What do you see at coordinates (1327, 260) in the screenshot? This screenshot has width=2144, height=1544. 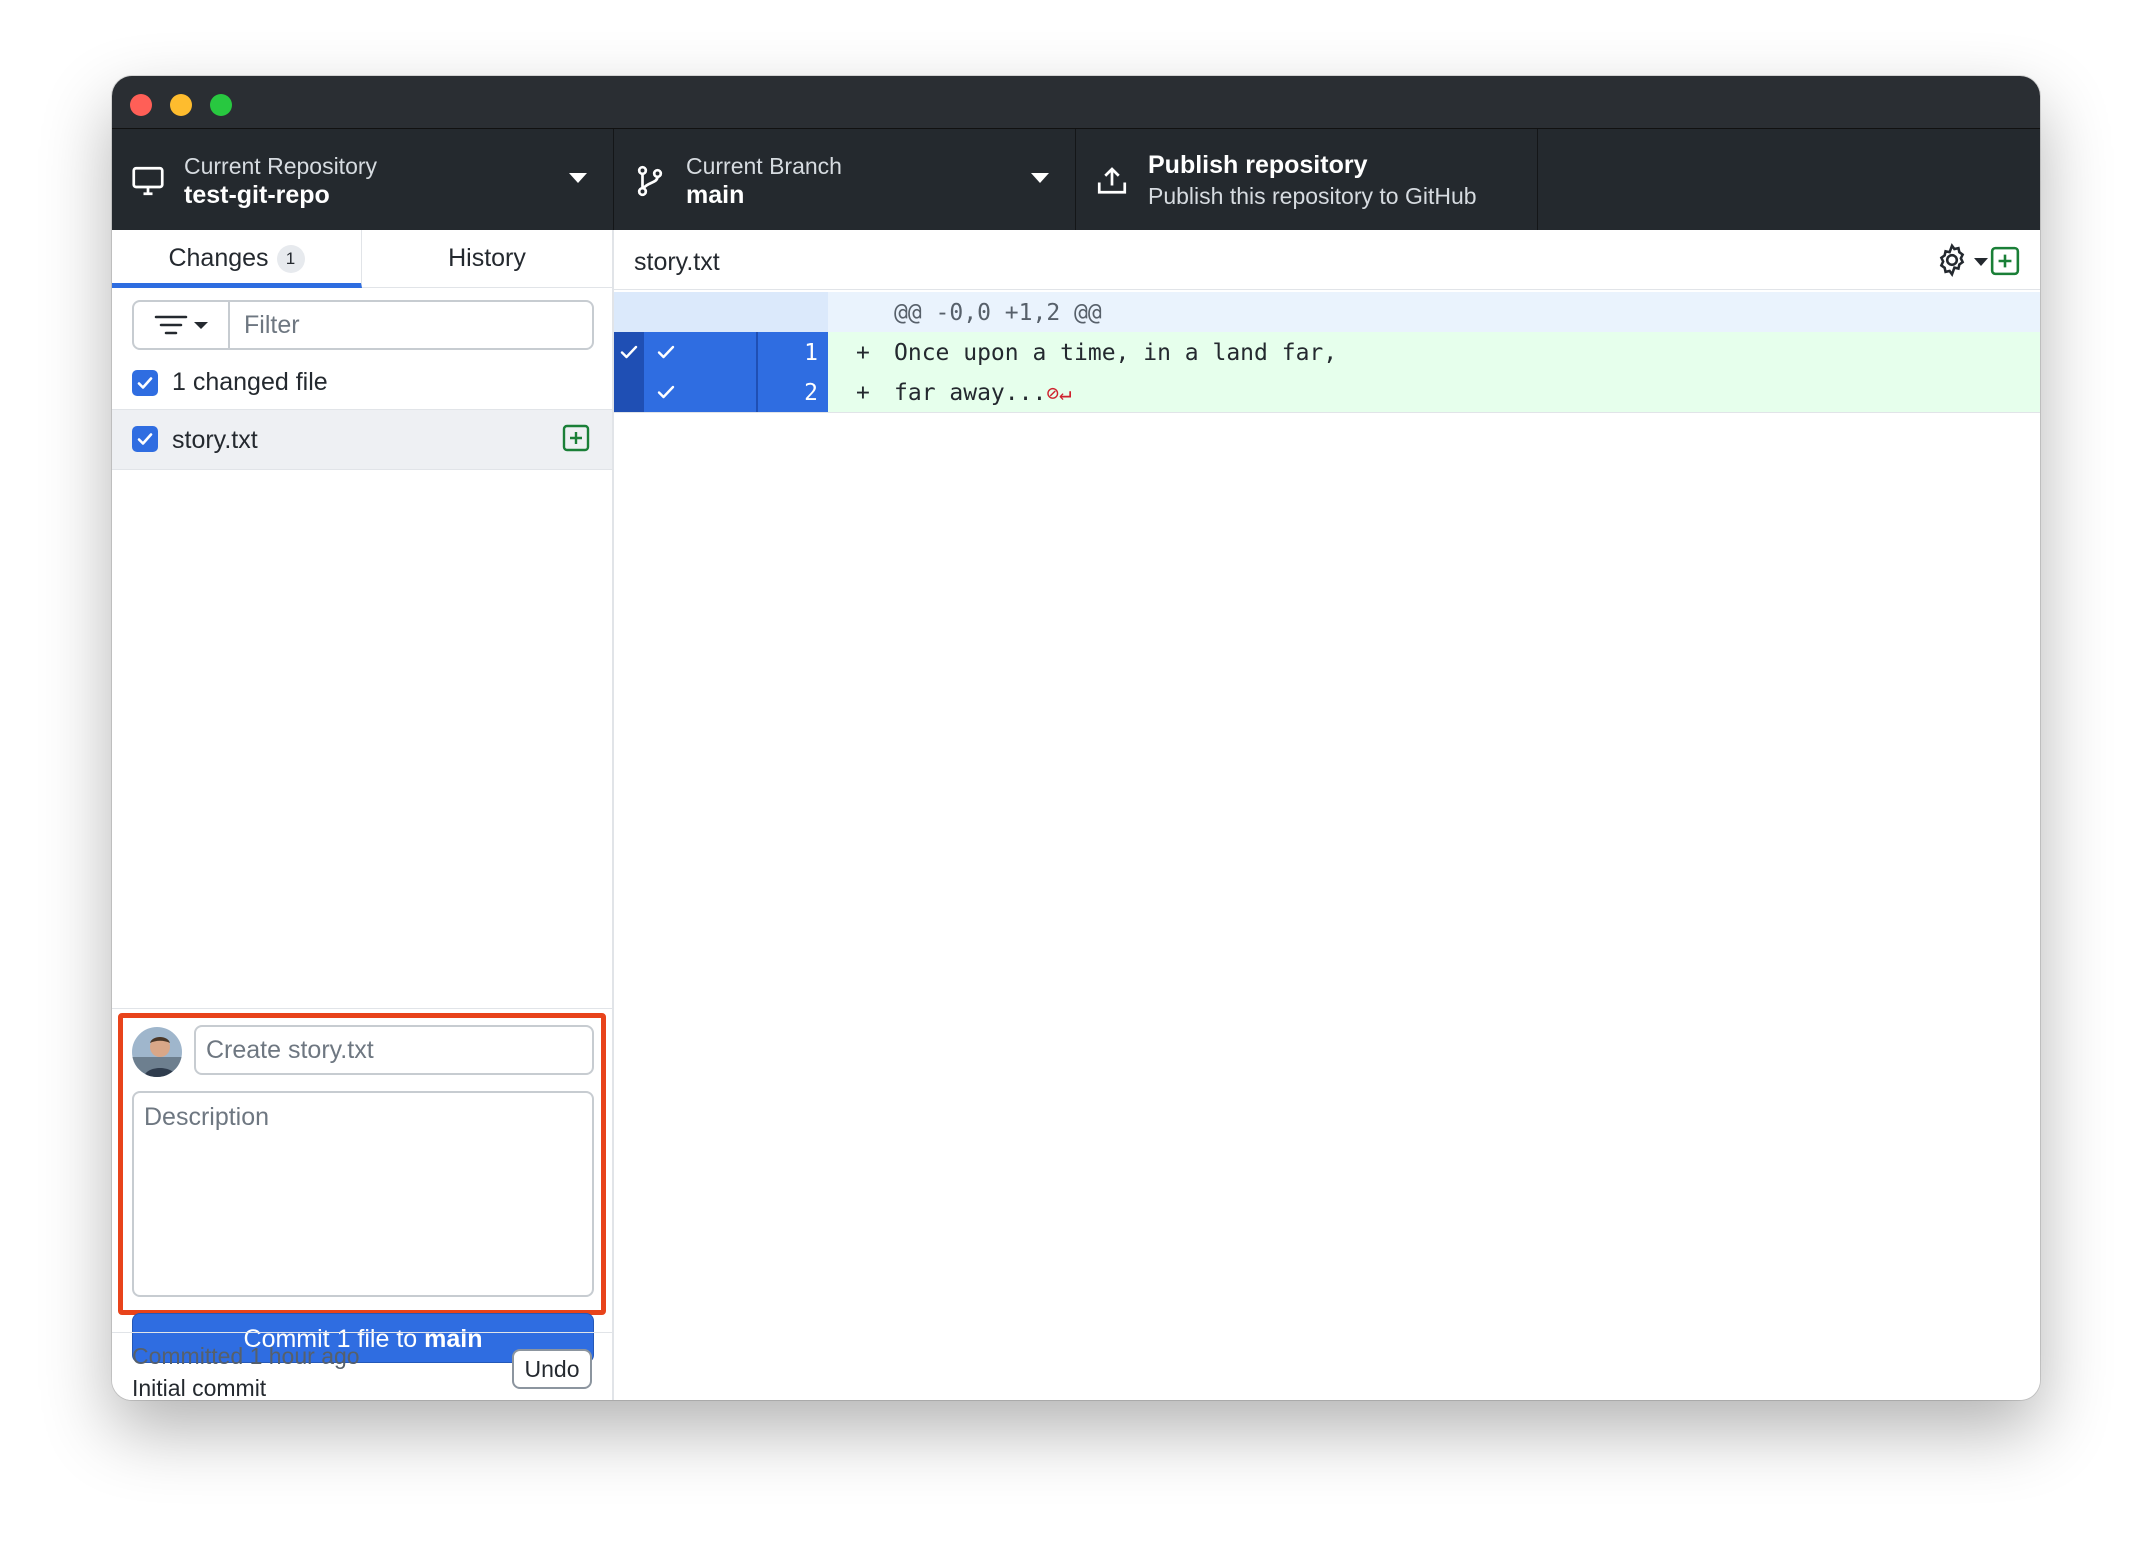 I see `diff-file-header: story.txt` at bounding box center [1327, 260].